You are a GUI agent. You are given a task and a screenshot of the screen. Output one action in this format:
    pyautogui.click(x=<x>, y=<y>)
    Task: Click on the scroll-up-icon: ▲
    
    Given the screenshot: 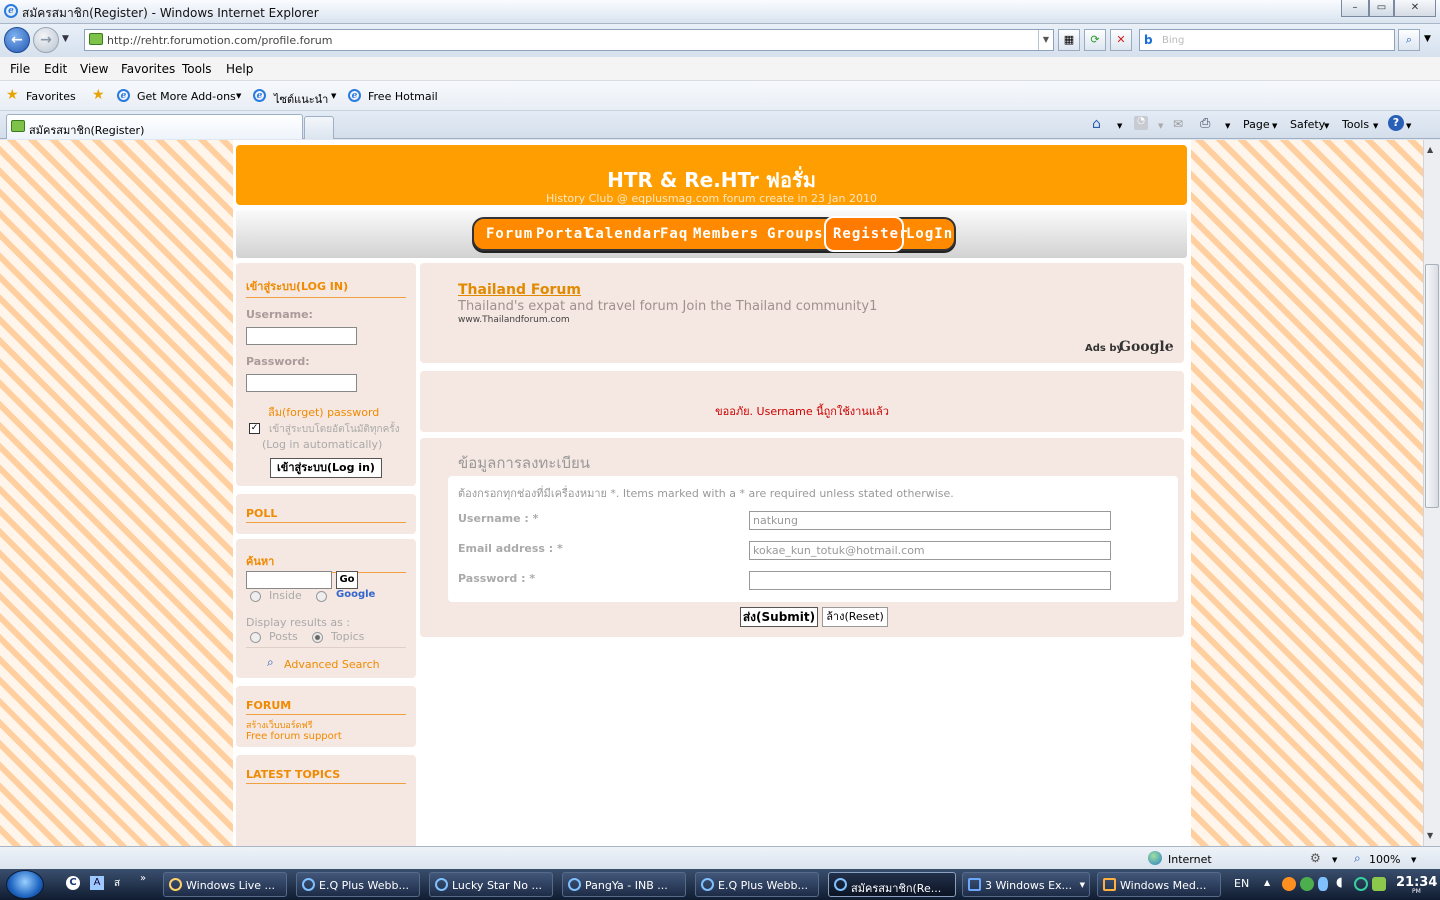 What is the action you would take?
    pyautogui.click(x=1430, y=149)
    